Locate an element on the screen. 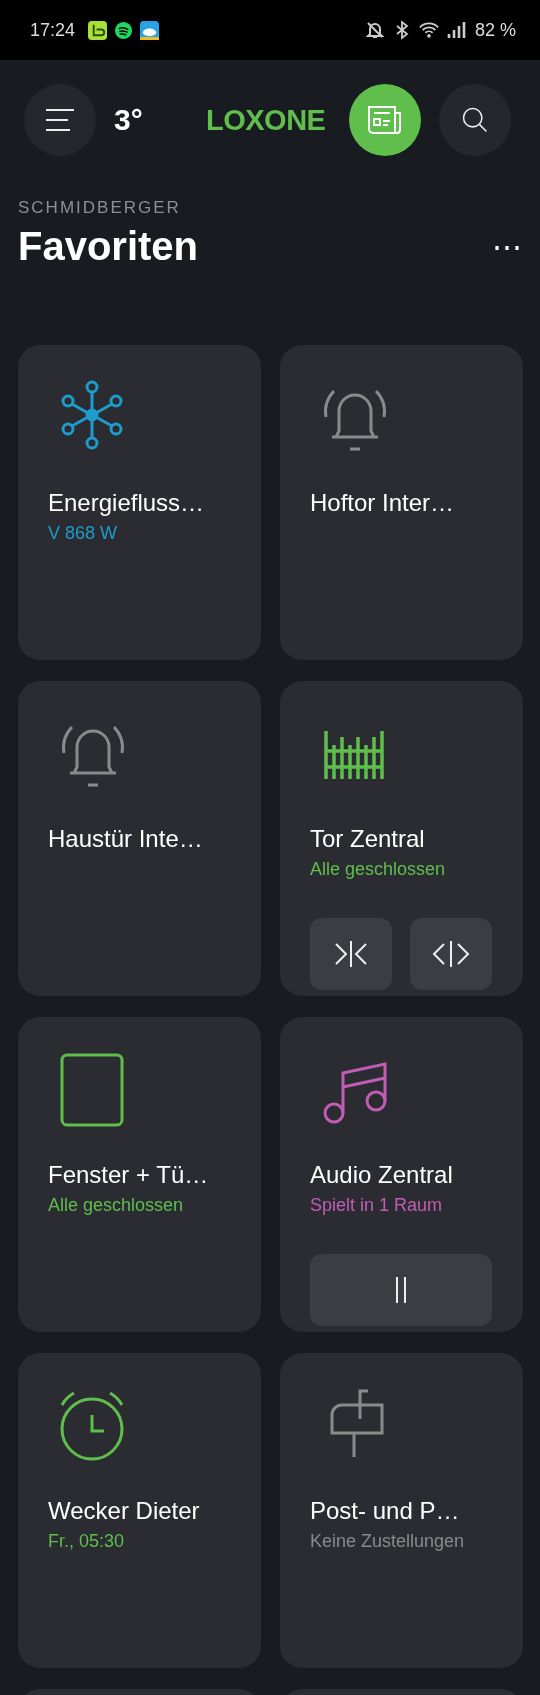 Image resolution: width=540 pixels, height=1695 pixels. battery-level: 82 % is located at coordinates (495, 30).